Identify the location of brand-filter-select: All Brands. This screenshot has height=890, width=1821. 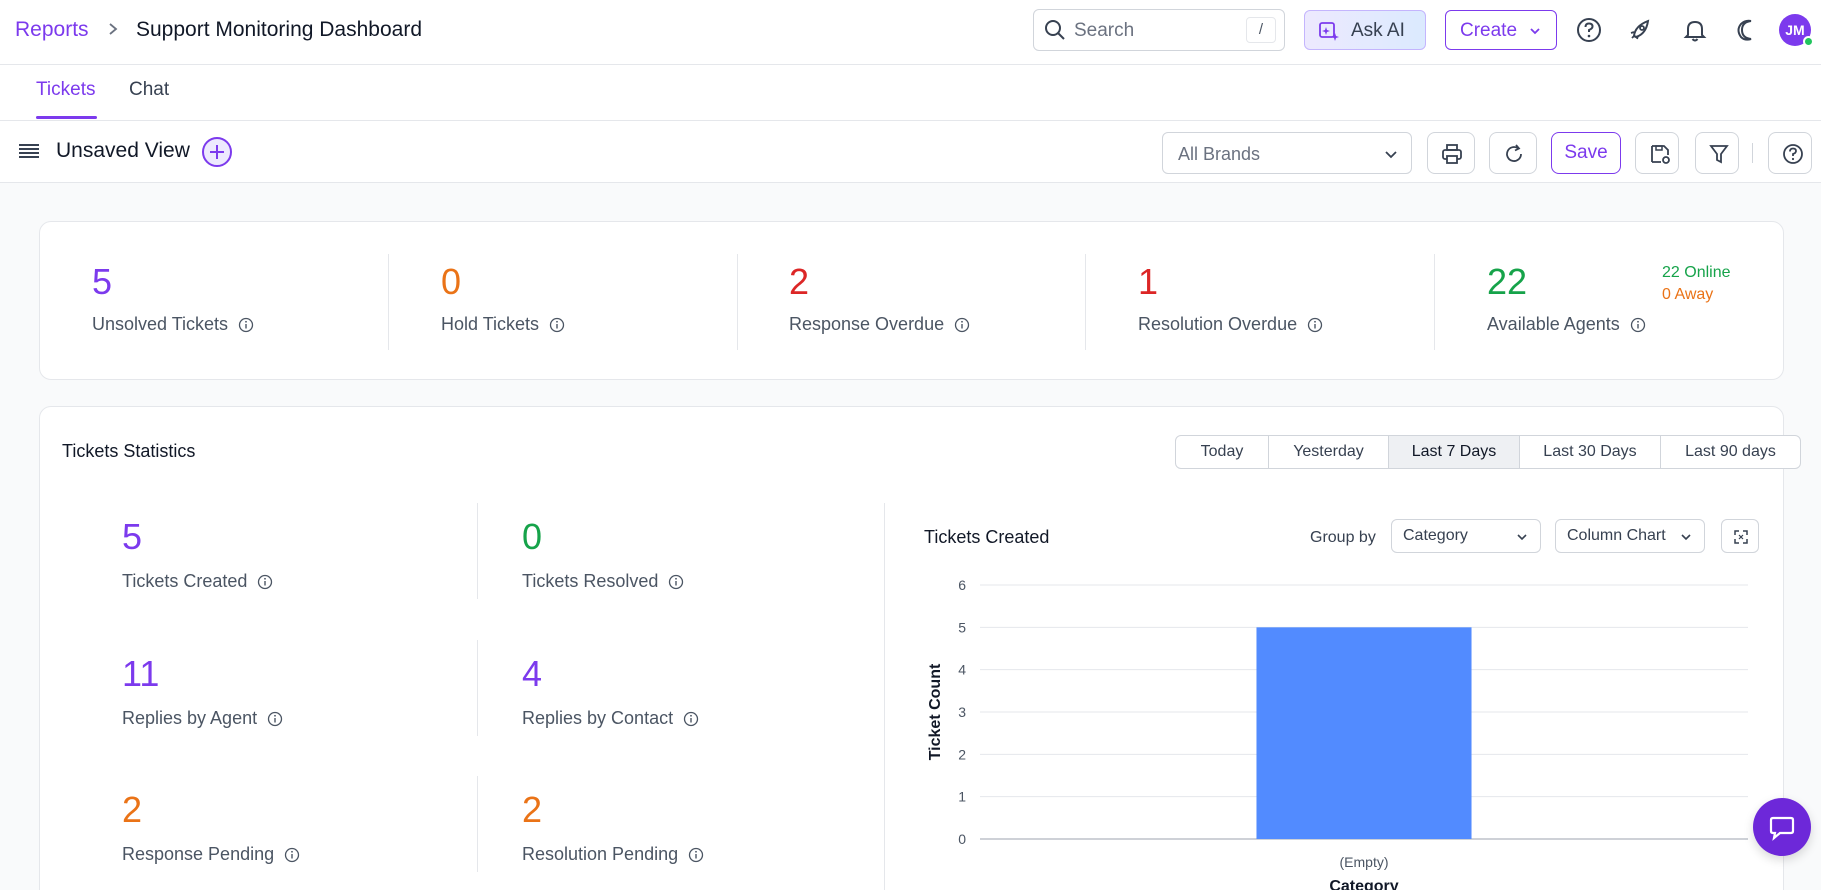
(1287, 153).